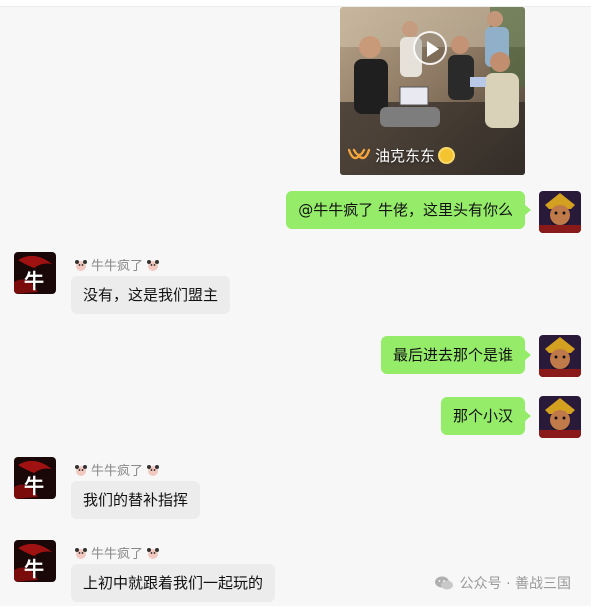 This screenshot has height=606, width=591. I want to click on message-text: 上初中就跟着我们一起玩的, so click(173, 583).